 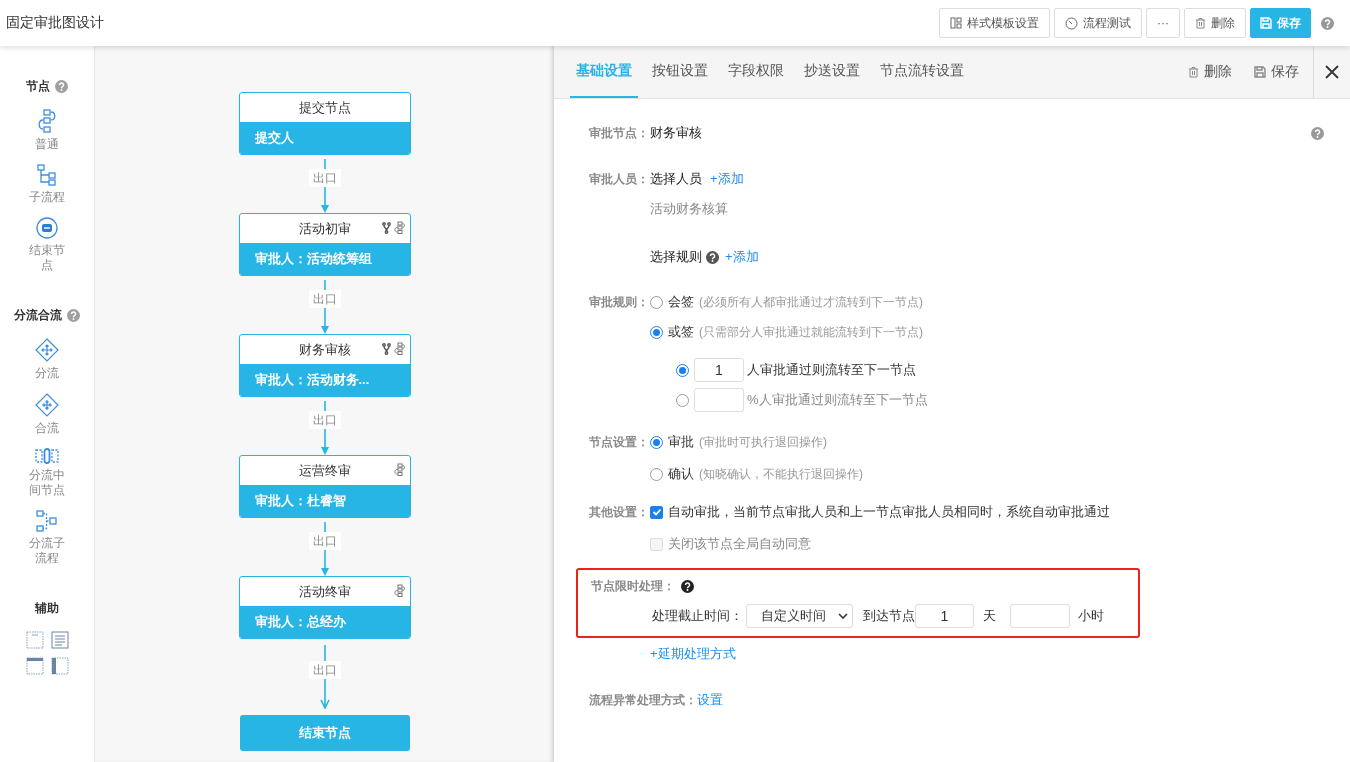 What do you see at coordinates (619, 133) in the screenshot?
I see `field-label: 审批节点：` at bounding box center [619, 133].